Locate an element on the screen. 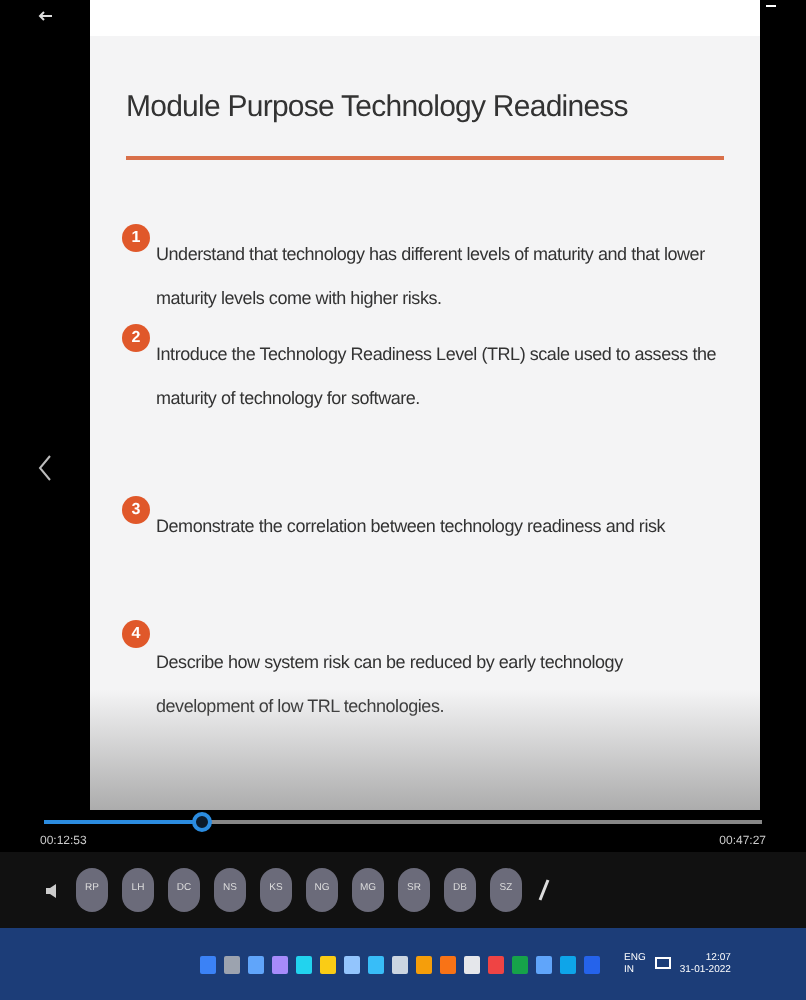  objective-text: Describe how system risk can be reduced by early technology development of low TRL technologies. is located at coordinates (390, 684).